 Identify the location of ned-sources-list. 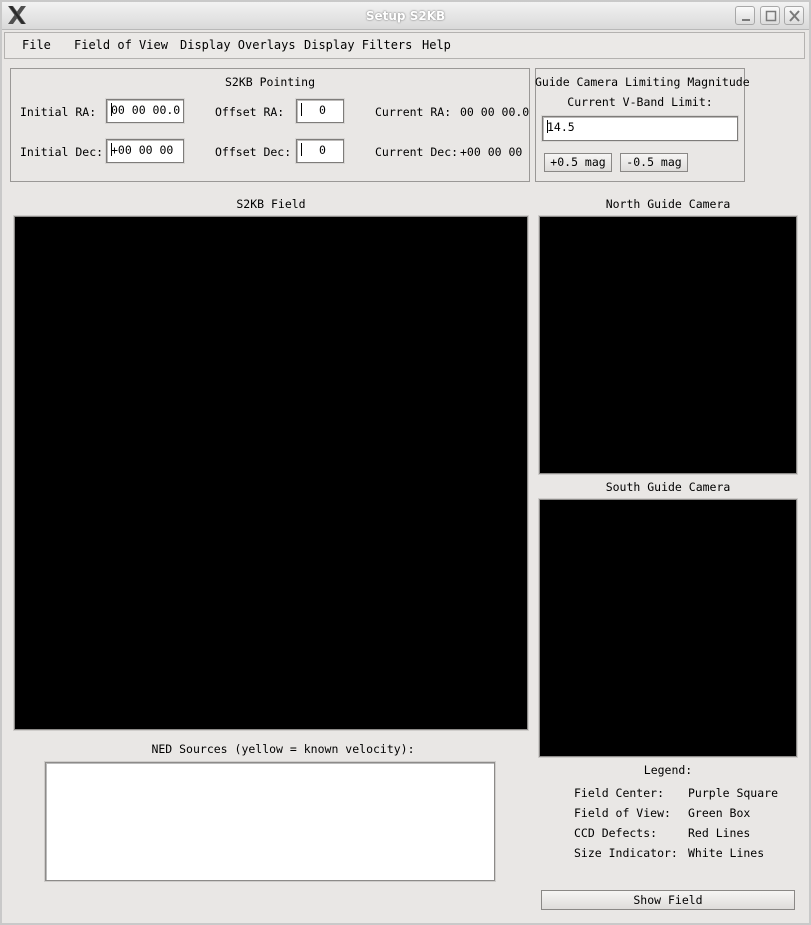
(270, 821).